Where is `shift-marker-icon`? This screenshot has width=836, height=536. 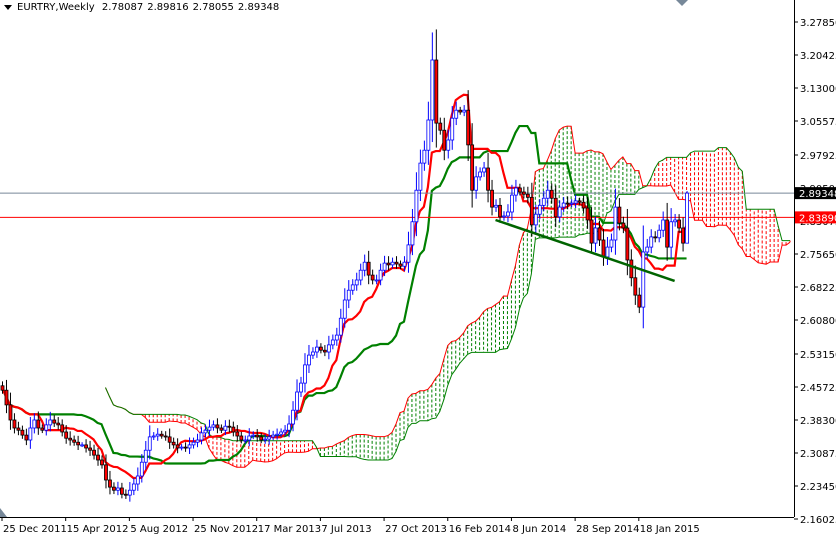 shift-marker-icon is located at coordinates (682, 3).